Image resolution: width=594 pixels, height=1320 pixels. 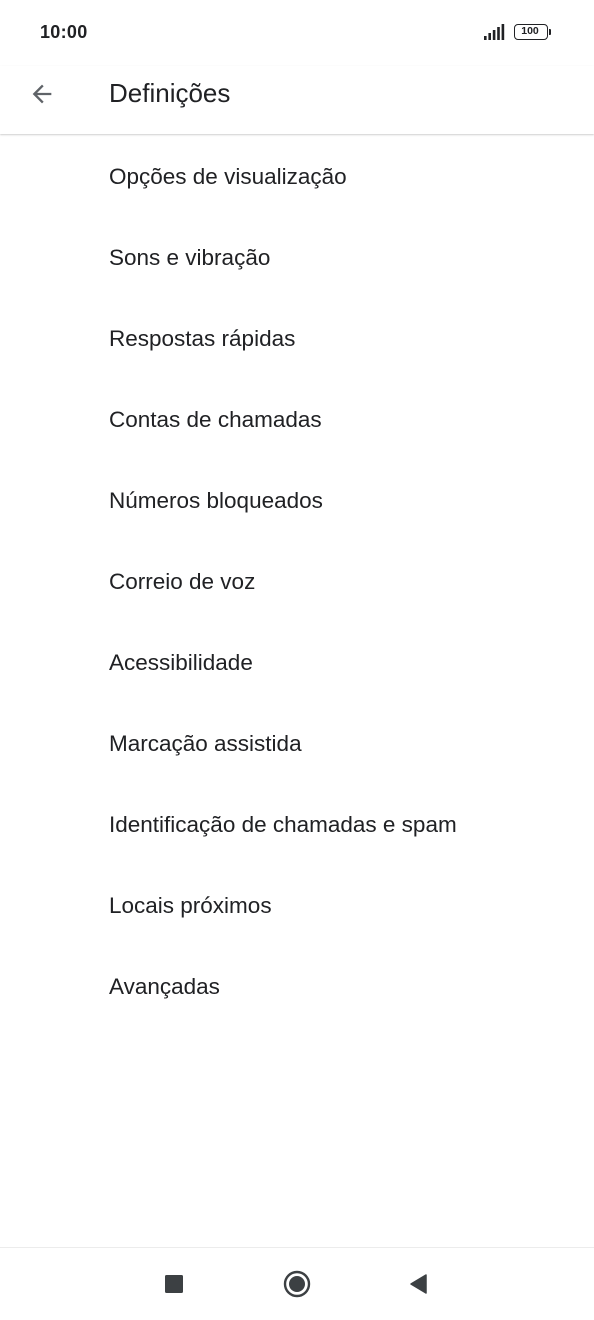 What do you see at coordinates (297, 258) in the screenshot?
I see `settings-item-sounds-vibration: Sons e vibração` at bounding box center [297, 258].